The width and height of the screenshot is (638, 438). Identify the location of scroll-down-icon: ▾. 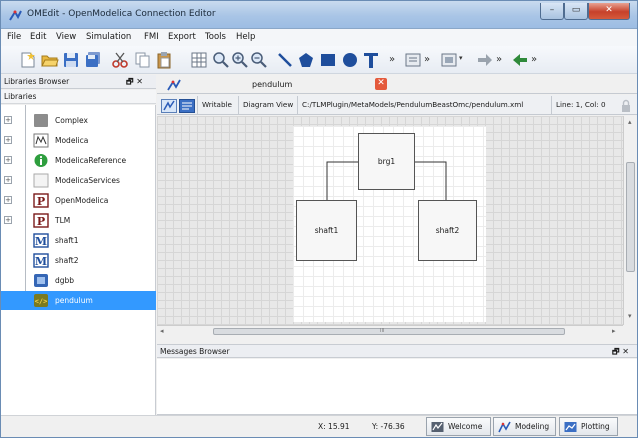
(630, 316).